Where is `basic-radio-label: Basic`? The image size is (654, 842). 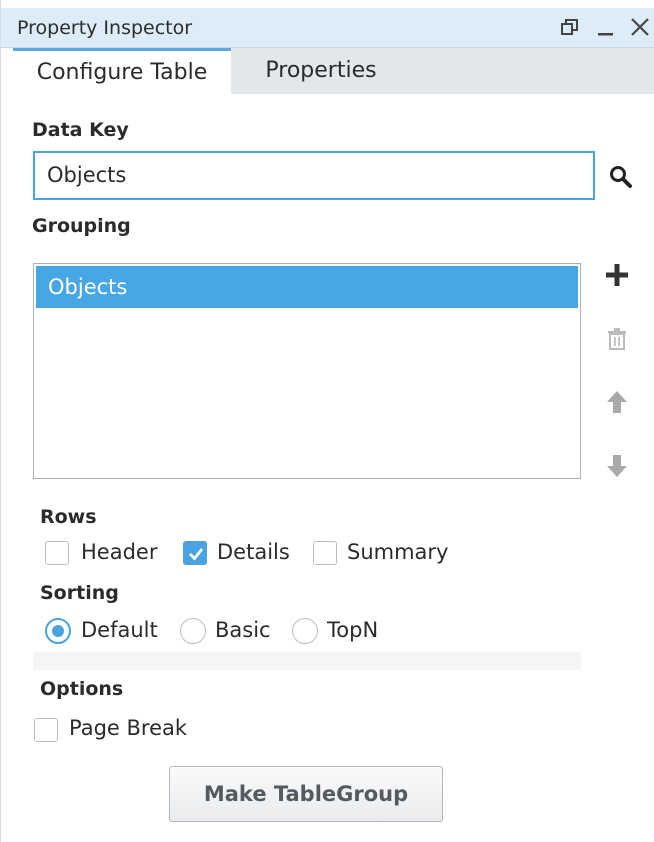
basic-radio-label: Basic is located at coordinates (243, 630).